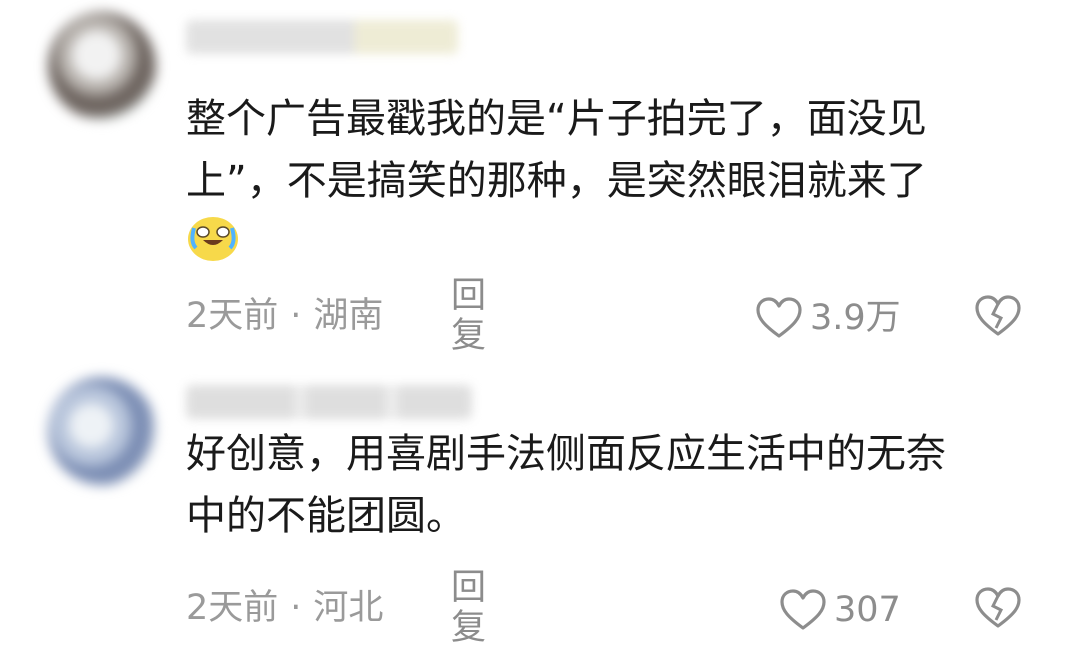 Image resolution: width=1080 pixels, height=651 pixels. I want to click on comment-text: 整个广告最戳我的是“片子拍完了，面没见 上”，不是搞笑的那种，是突然眼泪就来了, so click(611, 150).